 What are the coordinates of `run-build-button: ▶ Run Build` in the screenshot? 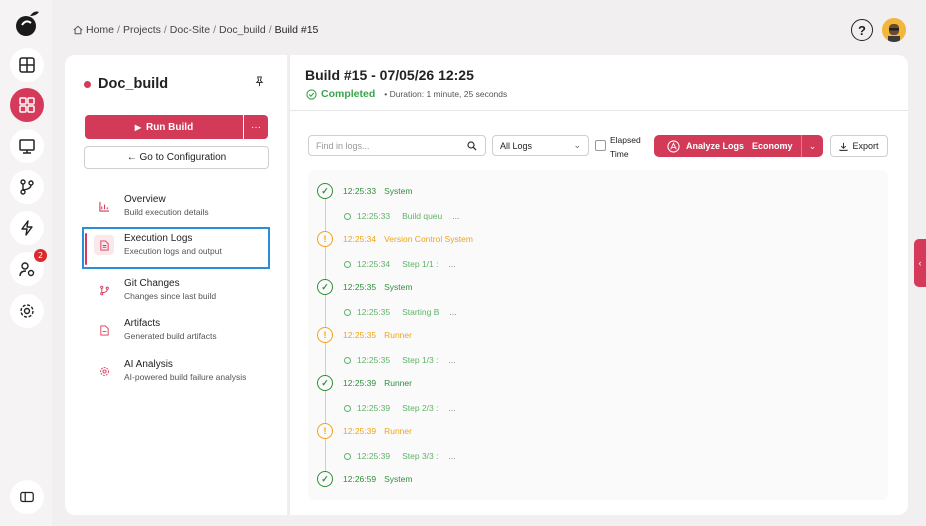 It's located at (164, 127).